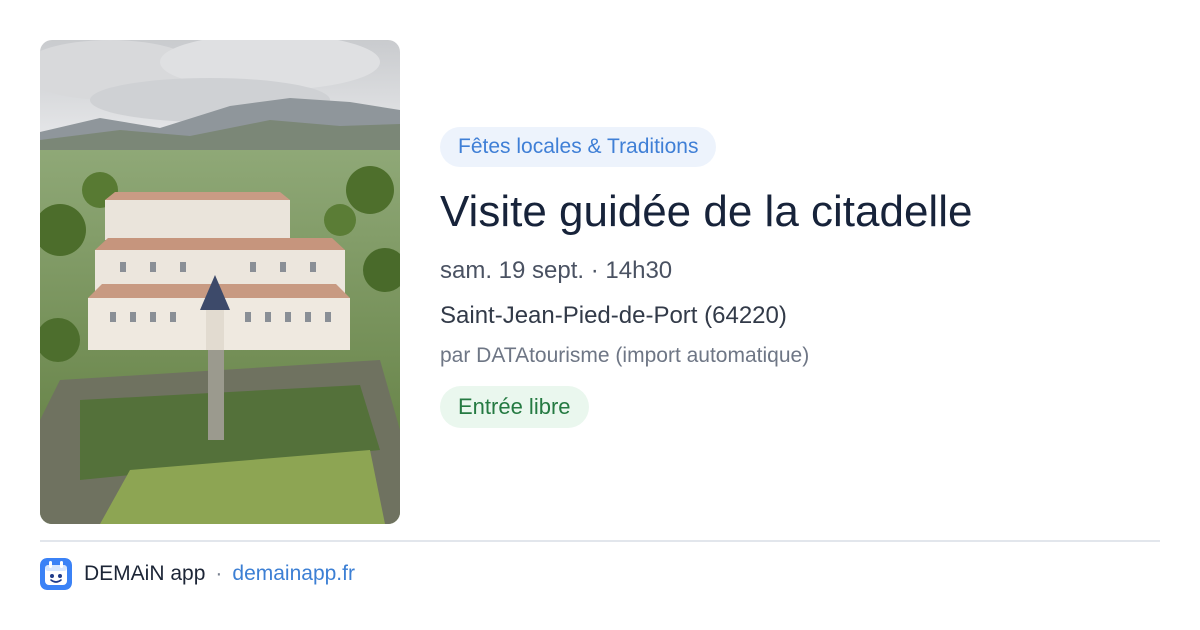 The width and height of the screenshot is (1200, 630). I want to click on footer: DEMAiN app · demainapp.fr, so click(197, 574).